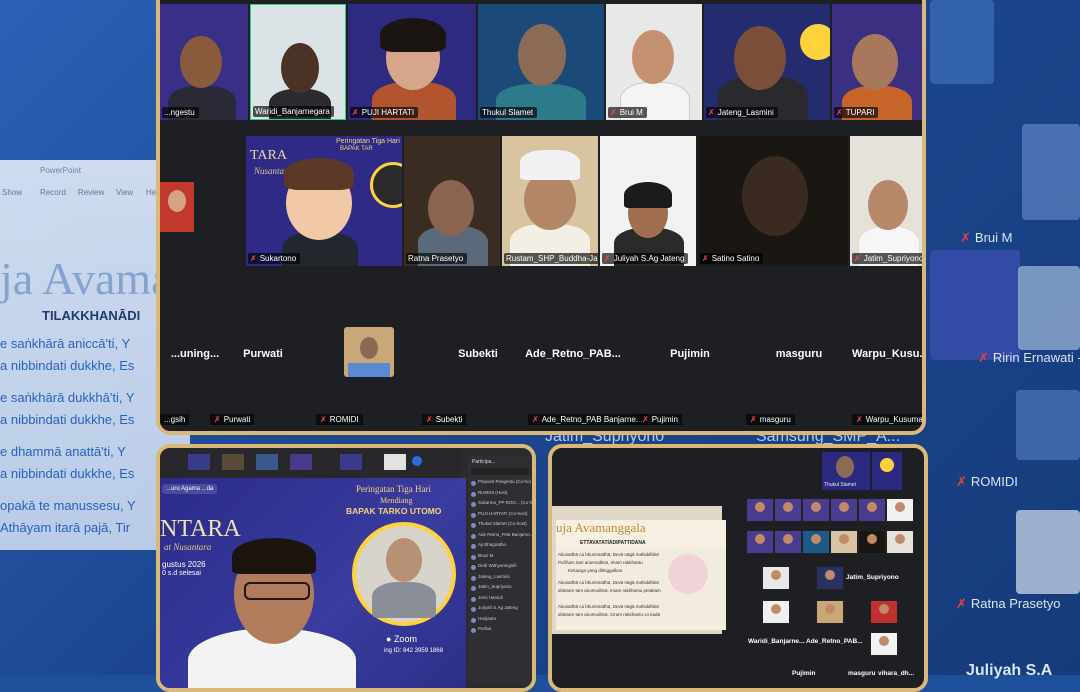  Describe the element at coordinates (91, 315) in the screenshot. I see `ppt-slide-heading: TILAKKHANĀDI` at that location.